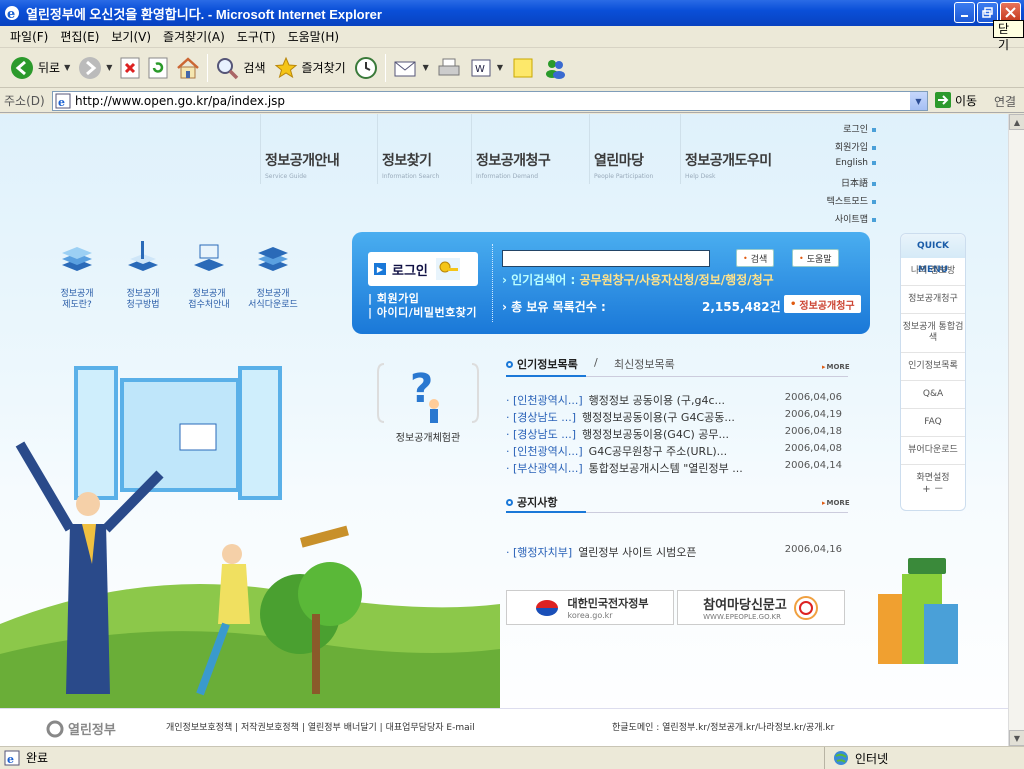 The width and height of the screenshot is (1024, 769). Describe the element at coordinates (209, 275) in the screenshot. I see `guide-reception: 정보공개 접수처안내` at that location.